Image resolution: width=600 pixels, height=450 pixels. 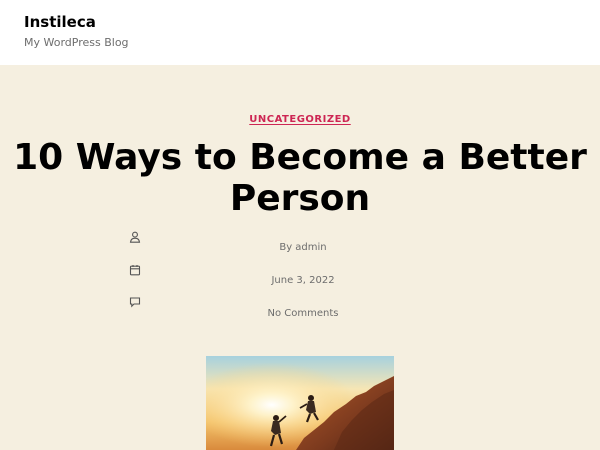 I want to click on featured-image, so click(x=300, y=403).